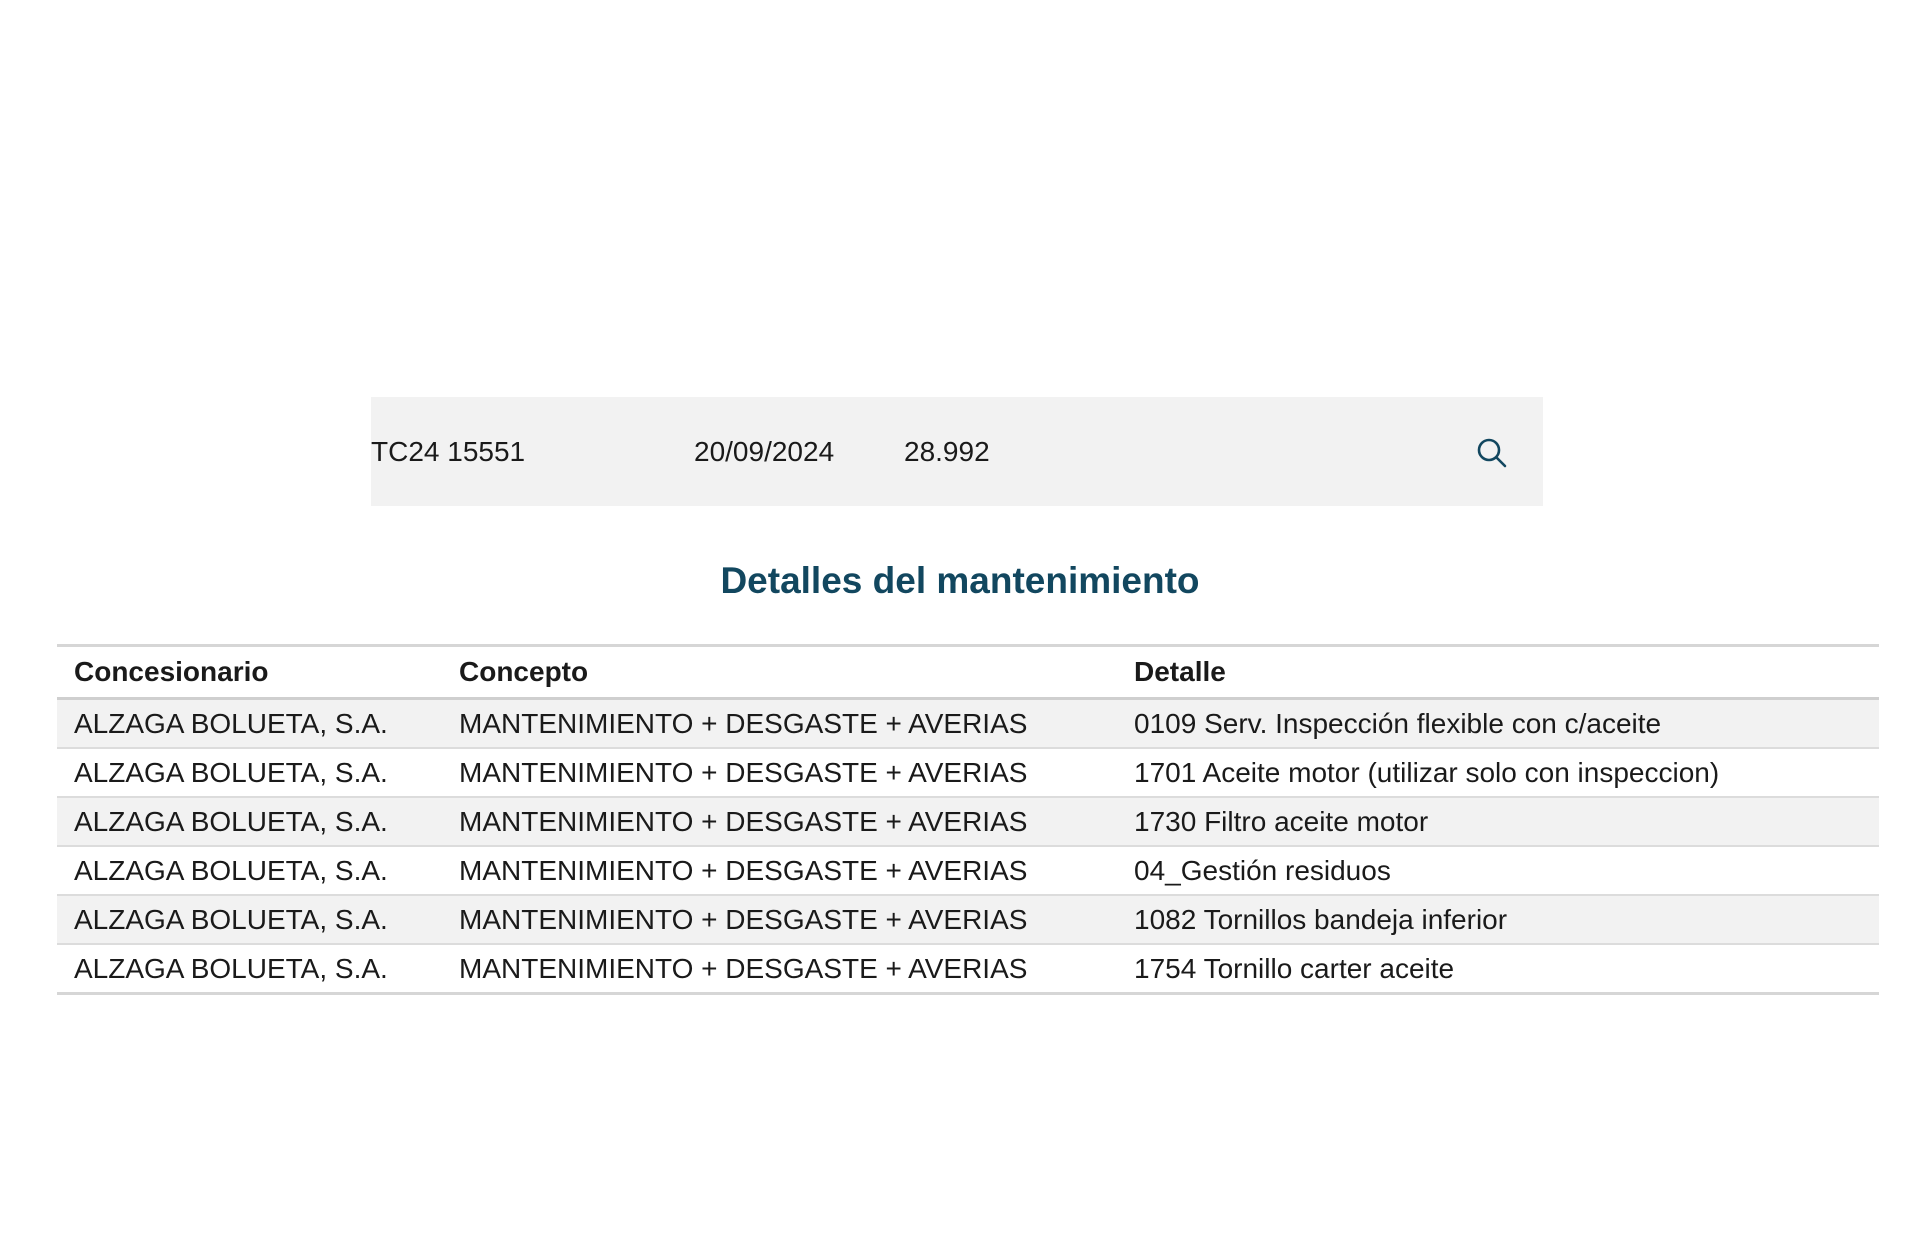 The image size is (1920, 1260). I want to click on maintenance-mileage: 28.992, so click(947, 451).